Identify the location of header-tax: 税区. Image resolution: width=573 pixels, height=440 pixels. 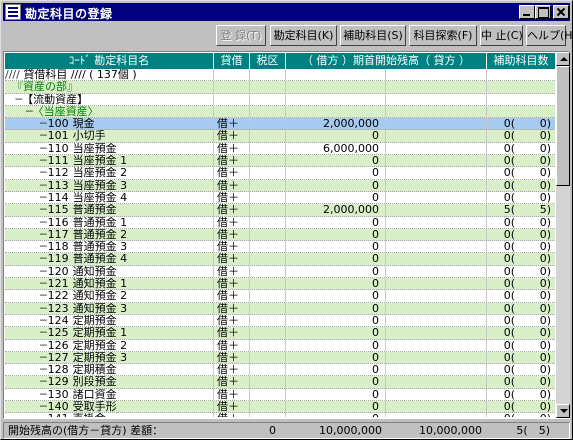
(268, 61).